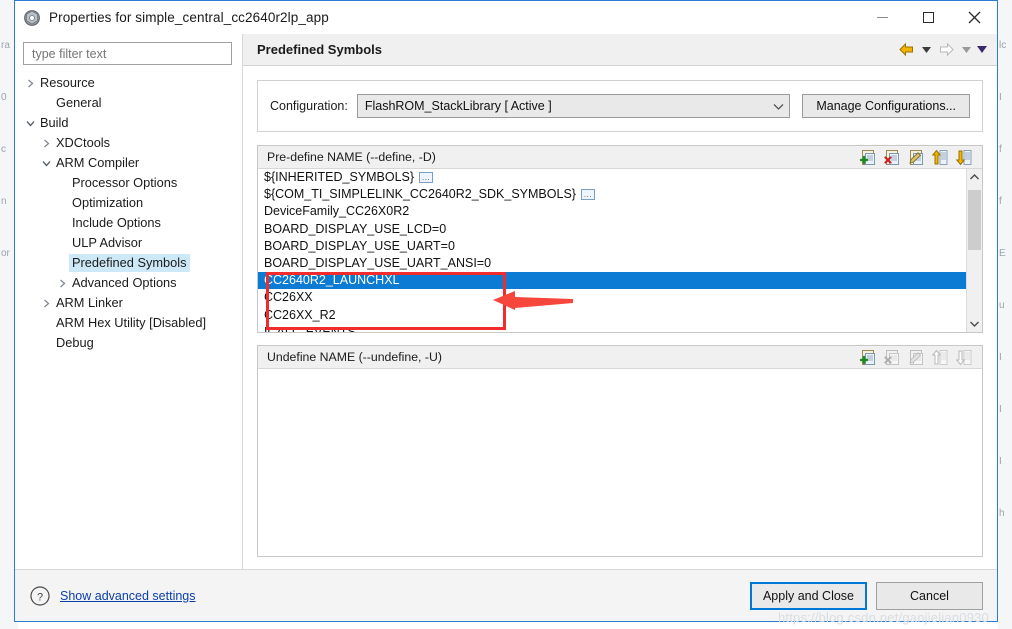  Describe the element at coordinates (128, 83) in the screenshot. I see `sidebar-item-resource: Resource` at that location.